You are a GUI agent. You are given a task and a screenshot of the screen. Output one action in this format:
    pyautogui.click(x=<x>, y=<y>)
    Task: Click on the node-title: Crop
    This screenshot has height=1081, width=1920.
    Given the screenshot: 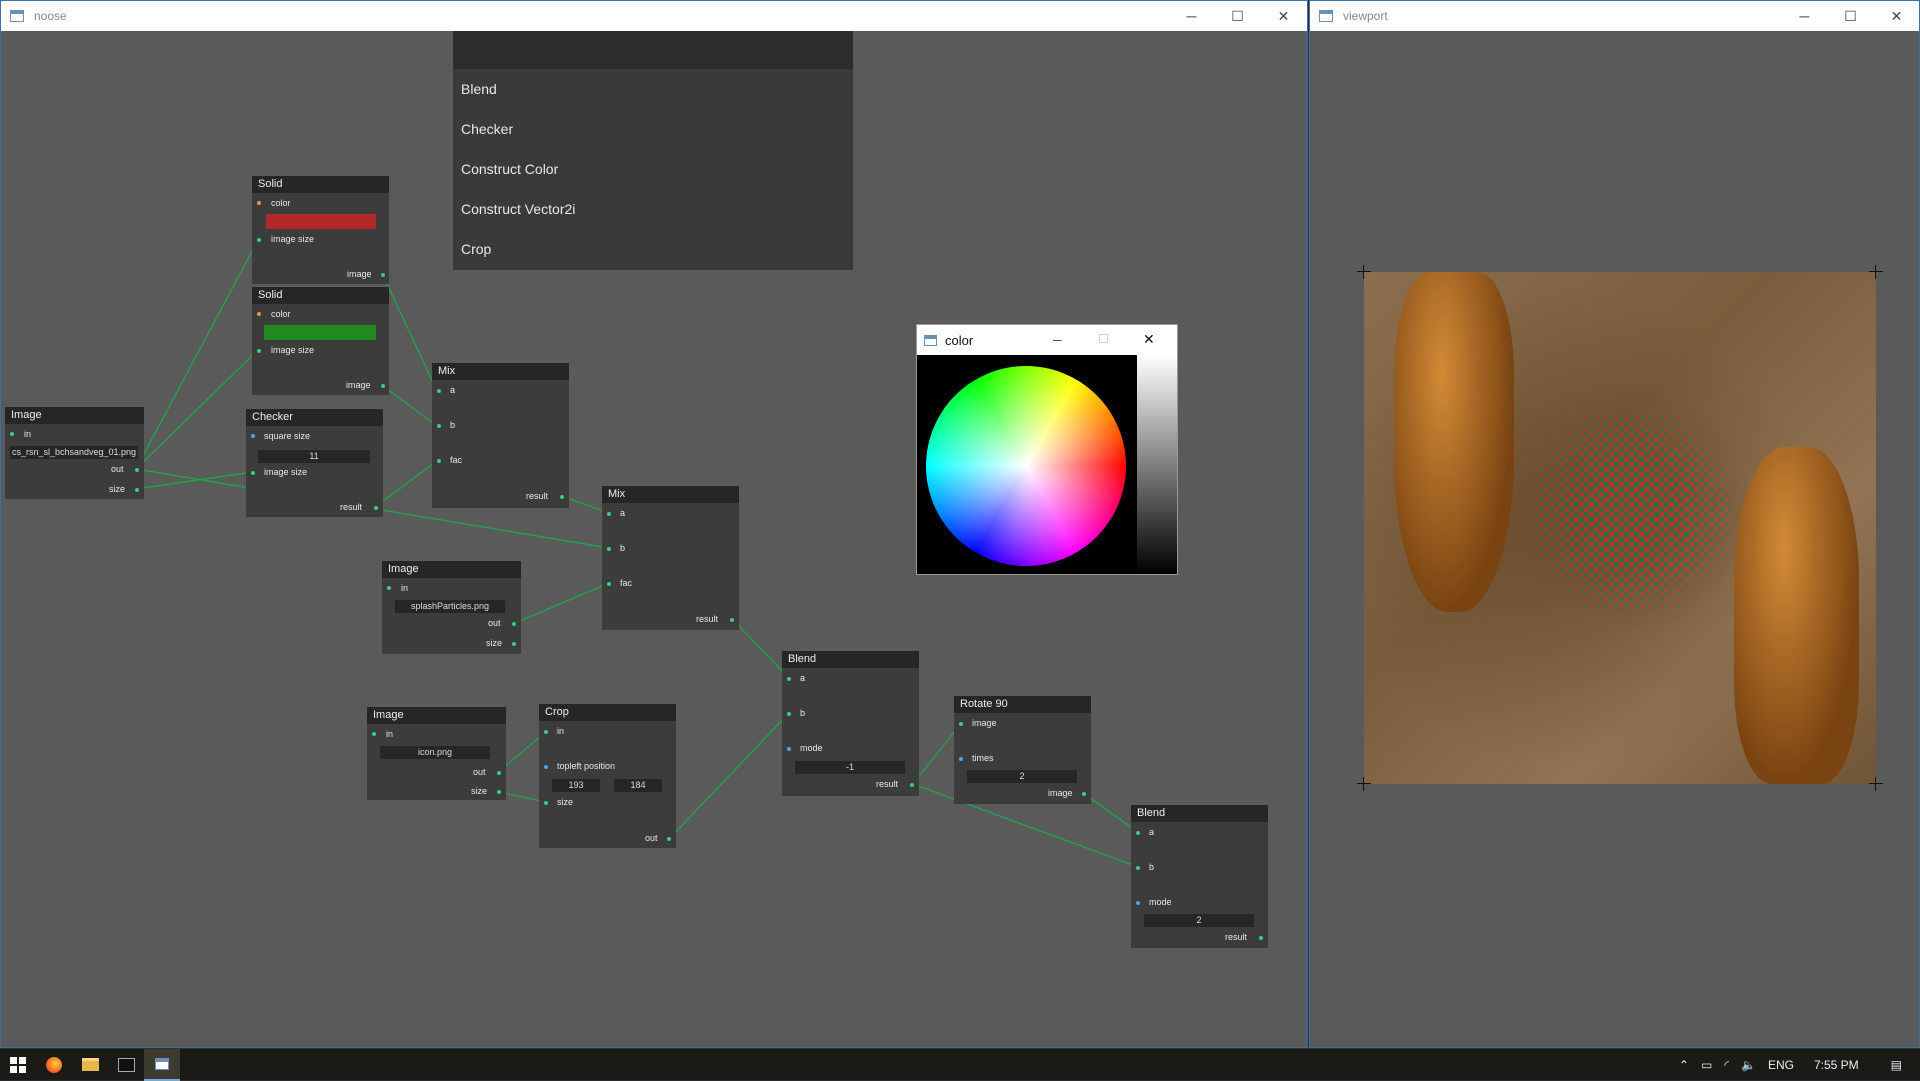 What is the action you would take?
    pyautogui.click(x=607, y=712)
    